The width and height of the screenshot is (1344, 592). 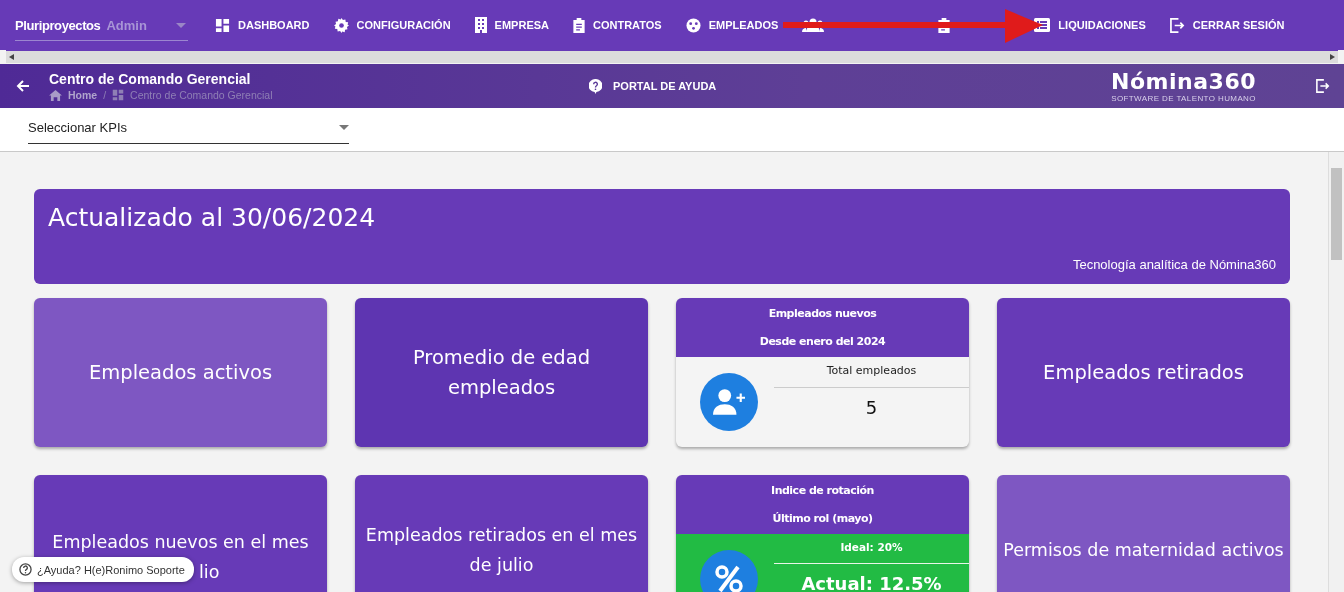 I want to click on page-title: Centro de Comando Gerencial, so click(x=150, y=79).